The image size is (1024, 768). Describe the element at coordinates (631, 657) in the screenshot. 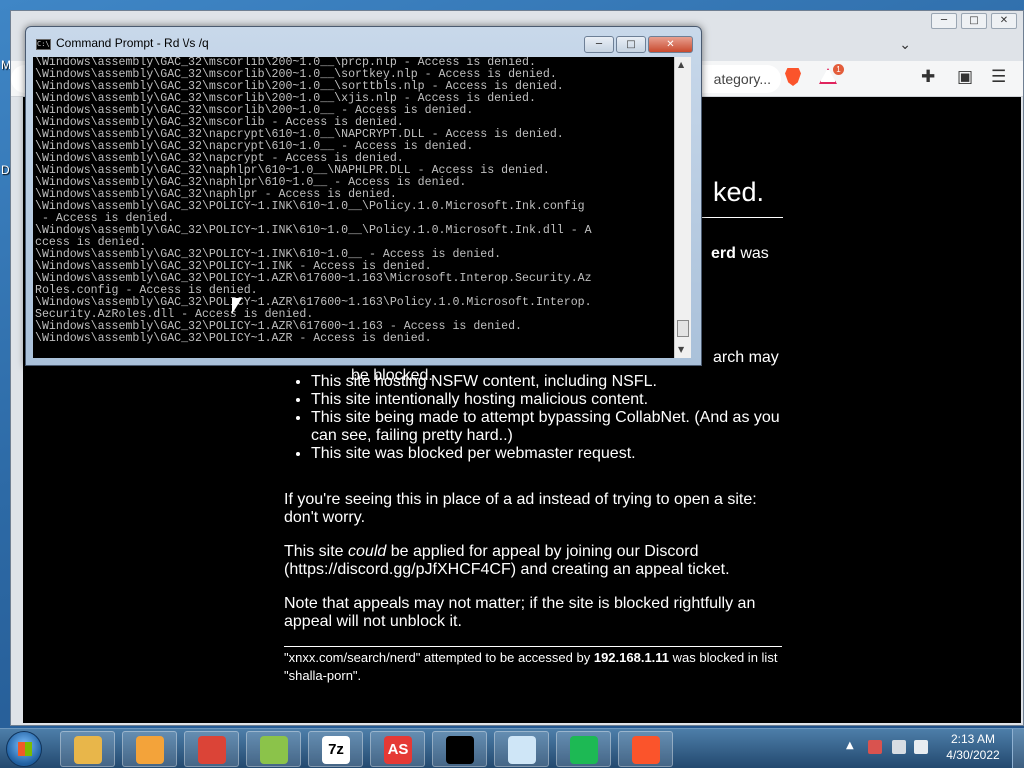

I see `client-ip: 192.168.1.11` at that location.